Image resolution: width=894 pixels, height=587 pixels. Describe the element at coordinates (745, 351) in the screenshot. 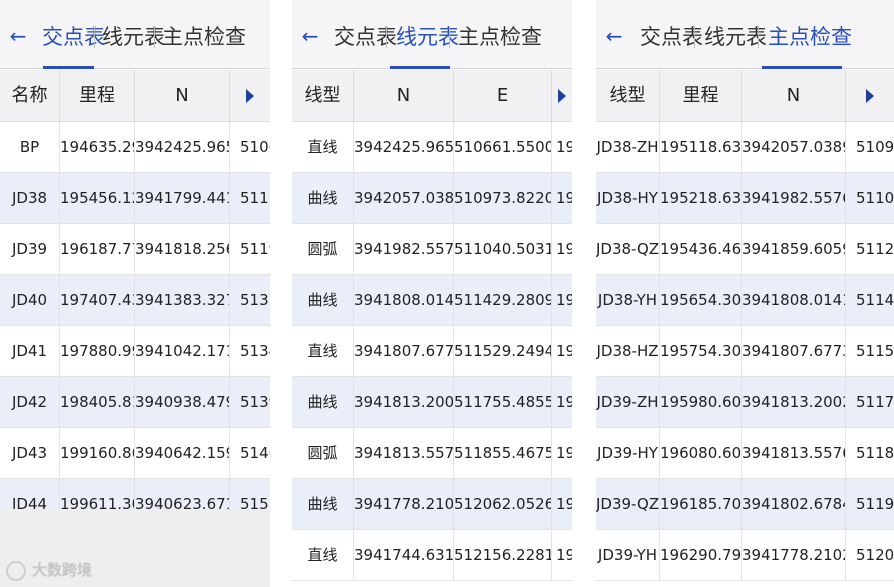

I see `table-row: JD38-HZ 195754.3034 3941807.6773 5115` at that location.